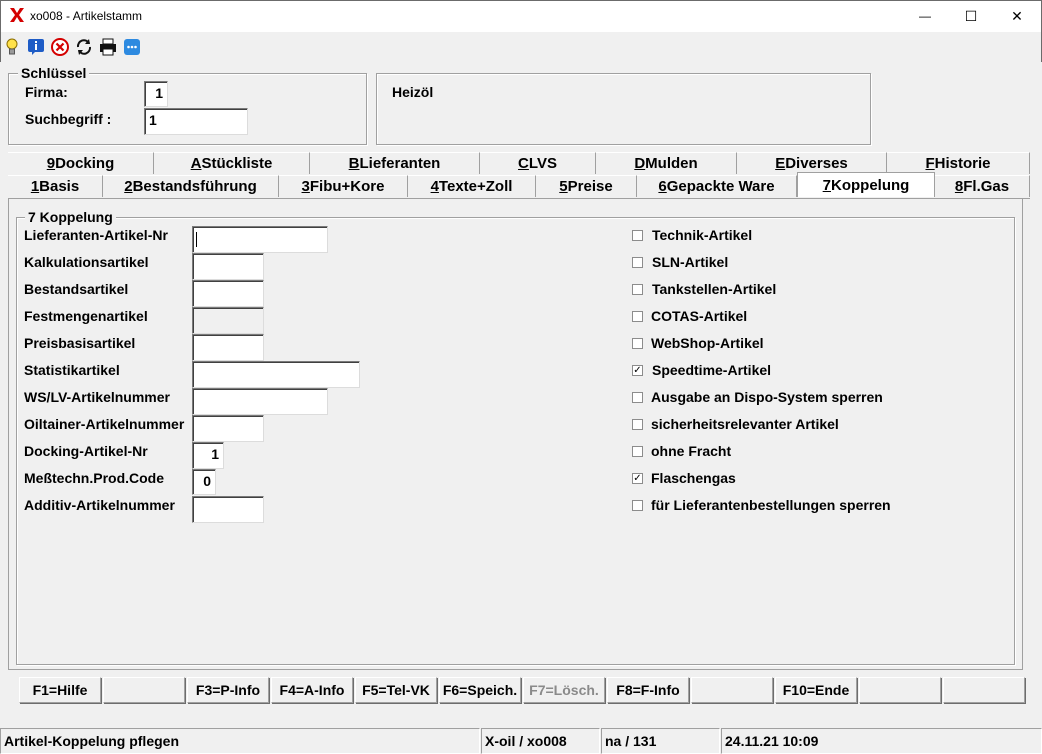 This screenshot has width=1042, height=754. I want to click on app-logo-icon, so click(17, 15).